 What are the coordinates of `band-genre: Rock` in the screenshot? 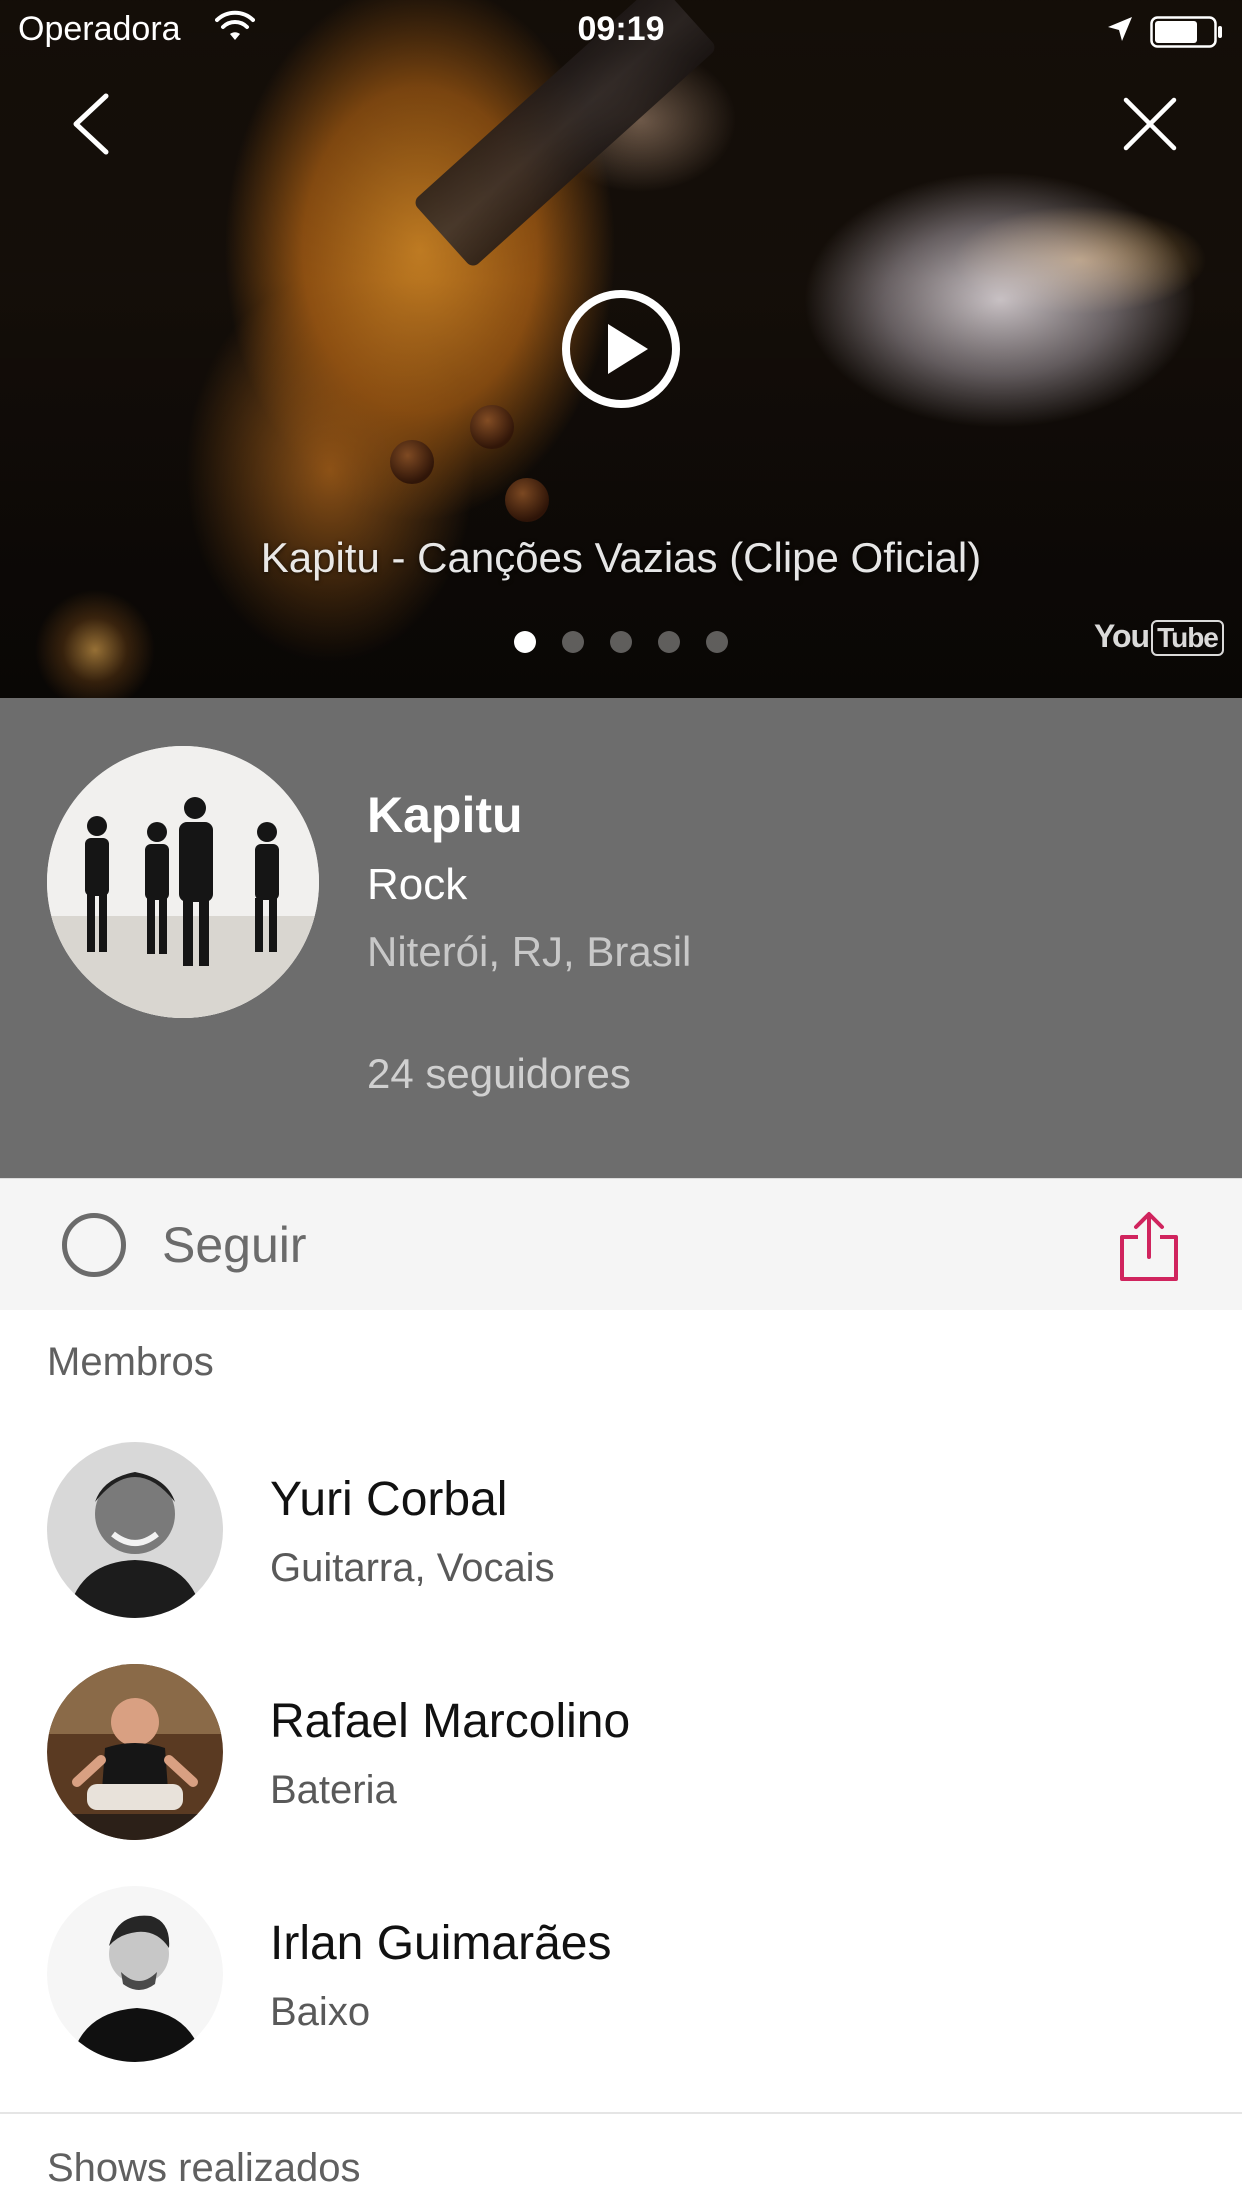 It's located at (417, 884).